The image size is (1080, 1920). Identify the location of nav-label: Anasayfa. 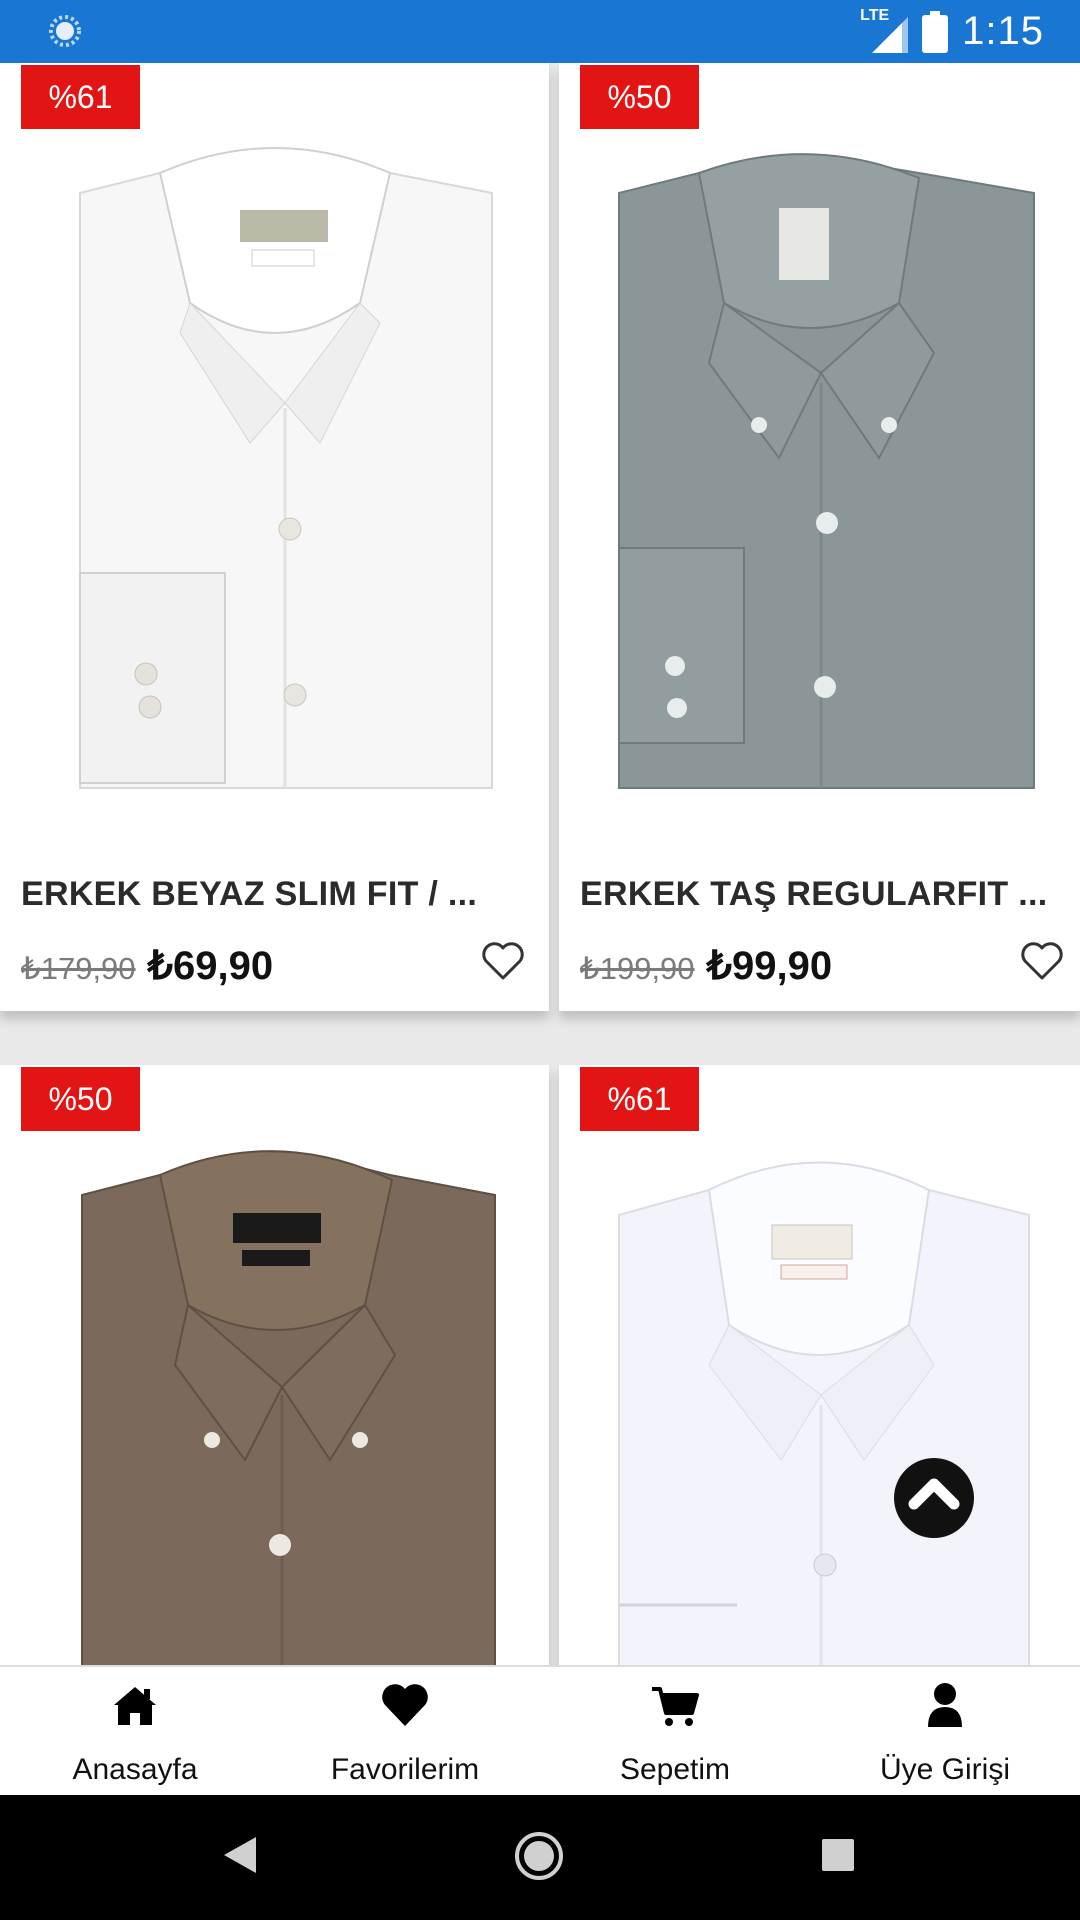
(135, 1769).